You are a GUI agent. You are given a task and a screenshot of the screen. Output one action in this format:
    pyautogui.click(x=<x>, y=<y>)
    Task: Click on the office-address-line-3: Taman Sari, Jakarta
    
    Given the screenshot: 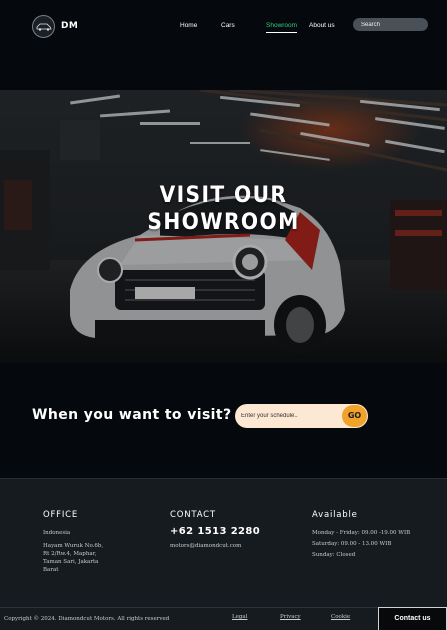 What is the action you would take?
    pyautogui.click(x=71, y=562)
    